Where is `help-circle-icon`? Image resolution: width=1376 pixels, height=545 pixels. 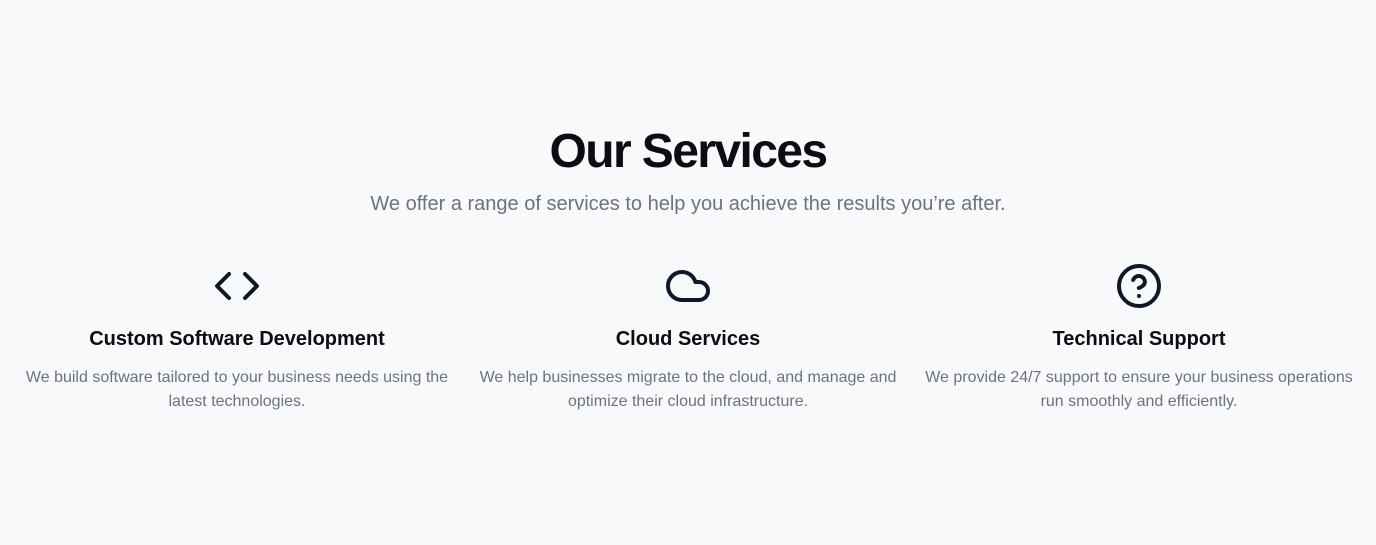 help-circle-icon is located at coordinates (1139, 286).